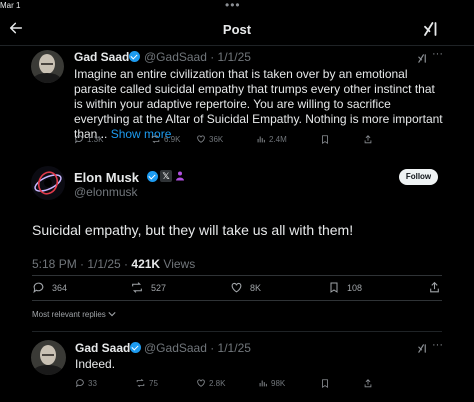 This screenshot has height=402, width=474. I want to click on author-handle: @elonmusk, so click(106, 192).